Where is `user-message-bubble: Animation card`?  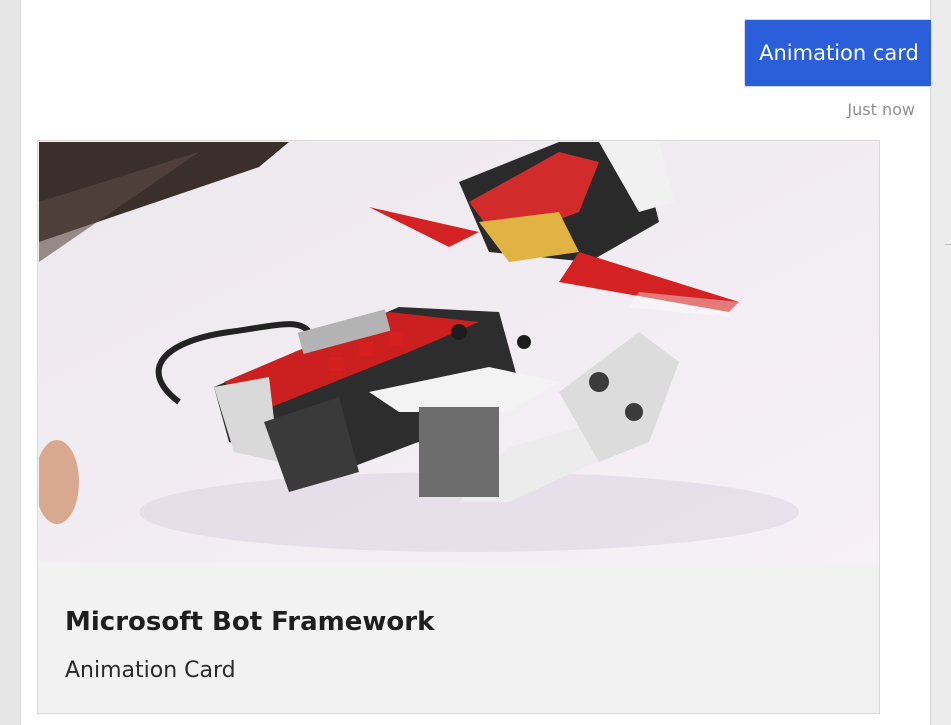 user-message-bubble: Animation card is located at coordinates (839, 53).